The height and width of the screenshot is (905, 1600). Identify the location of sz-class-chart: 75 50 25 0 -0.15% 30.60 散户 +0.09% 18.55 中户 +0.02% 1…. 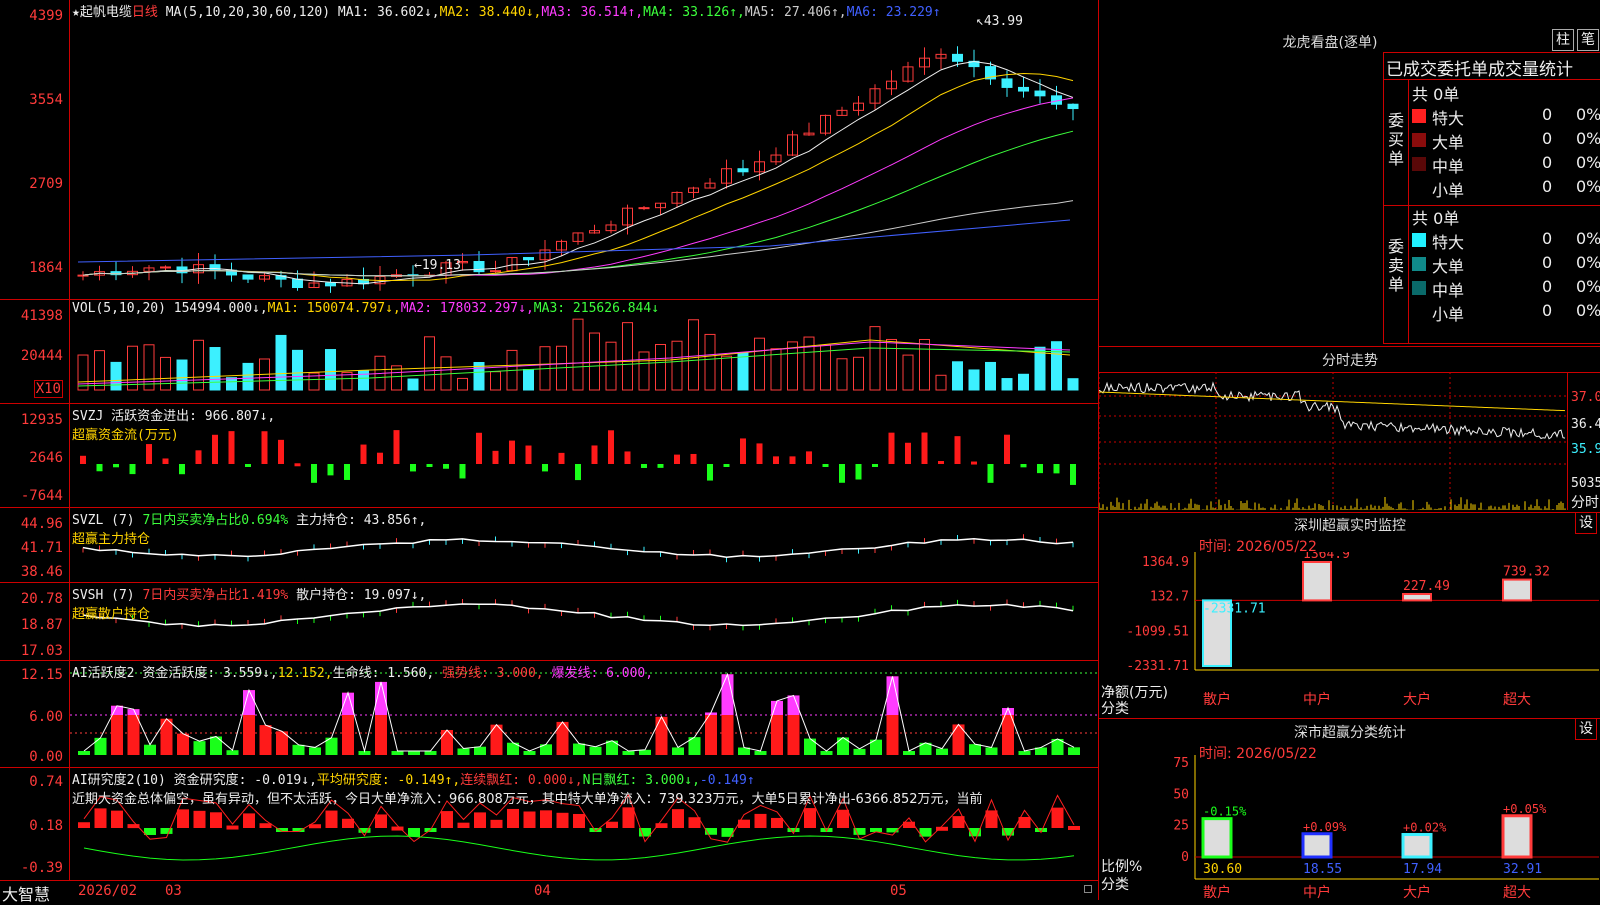
(1349, 827).